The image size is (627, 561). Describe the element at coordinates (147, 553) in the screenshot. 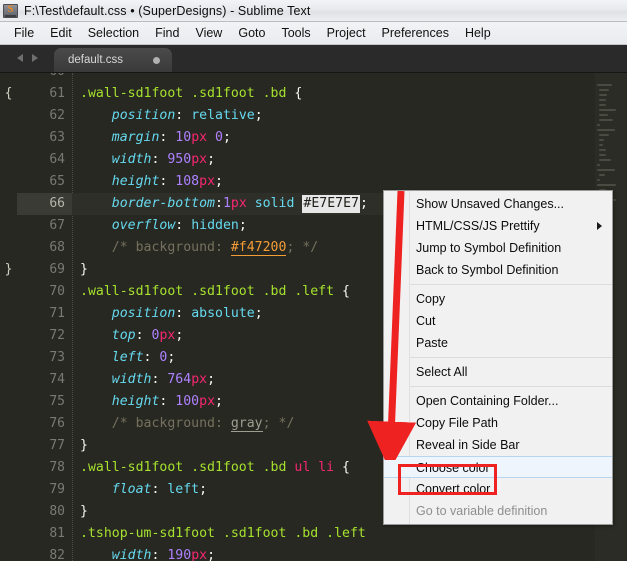

I see `line-source: width: 190px;` at that location.